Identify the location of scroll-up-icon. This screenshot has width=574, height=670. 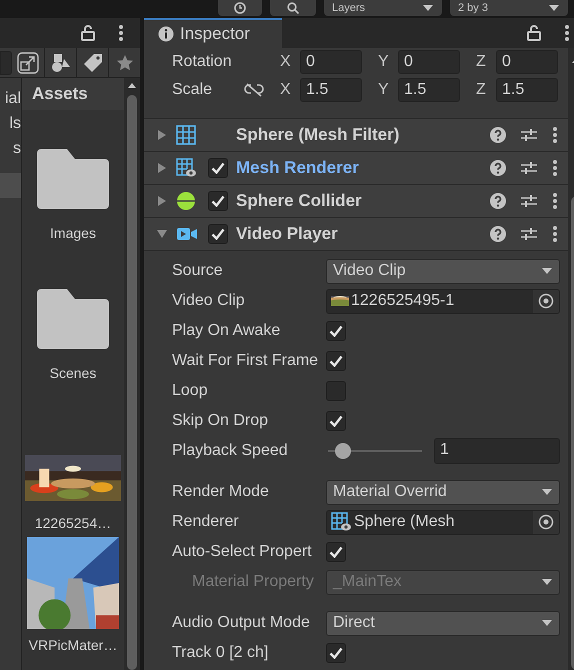
(132, 85).